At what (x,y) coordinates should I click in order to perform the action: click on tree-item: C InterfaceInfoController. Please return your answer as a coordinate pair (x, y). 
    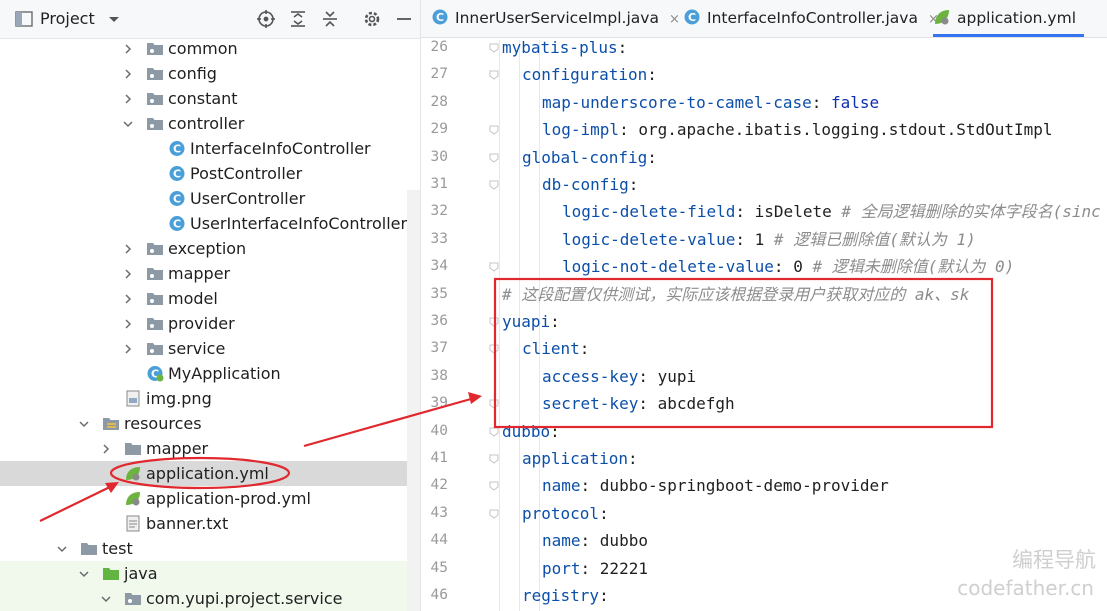
    Looking at the image, I should click on (210, 148).